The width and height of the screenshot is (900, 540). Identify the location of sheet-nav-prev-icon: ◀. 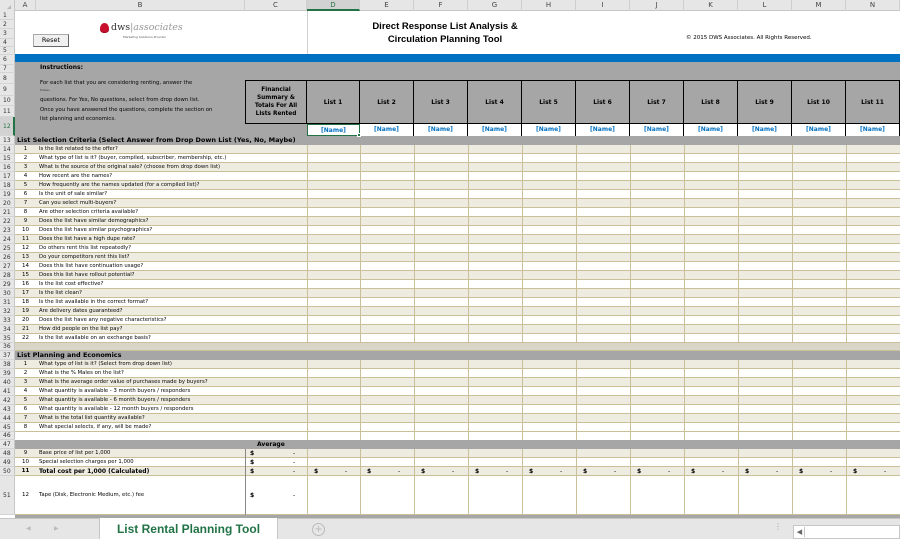
(28, 528).